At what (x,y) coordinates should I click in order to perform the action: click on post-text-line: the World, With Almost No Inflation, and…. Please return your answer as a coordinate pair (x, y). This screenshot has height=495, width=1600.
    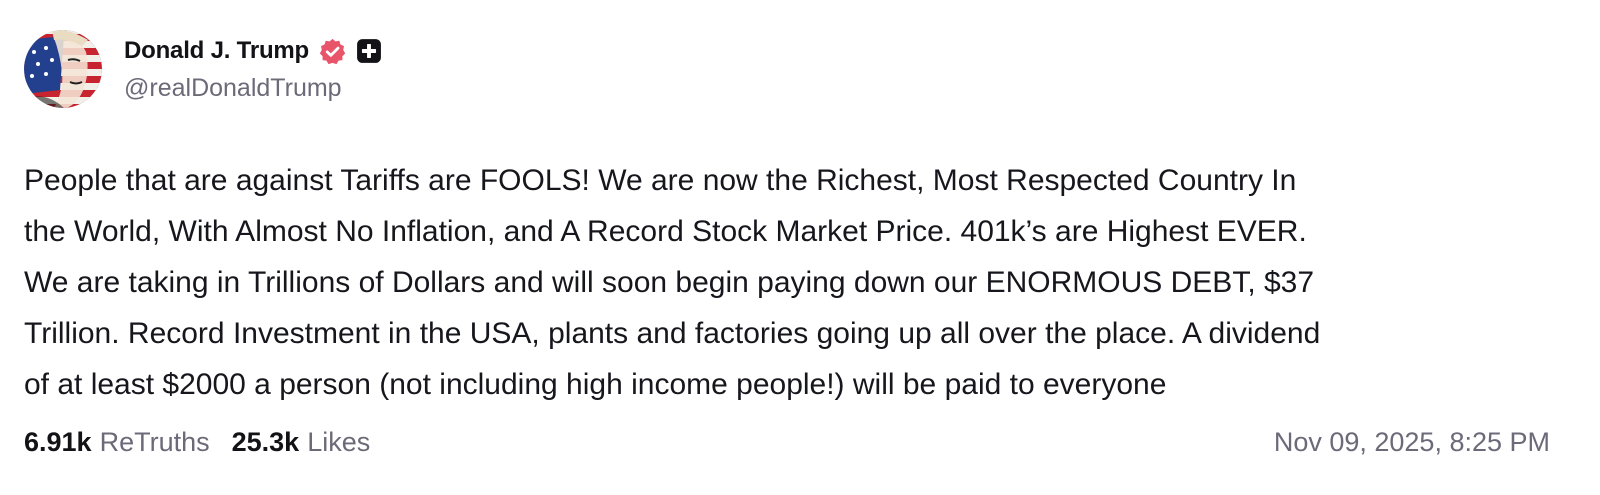
    Looking at the image, I should click on (665, 231).